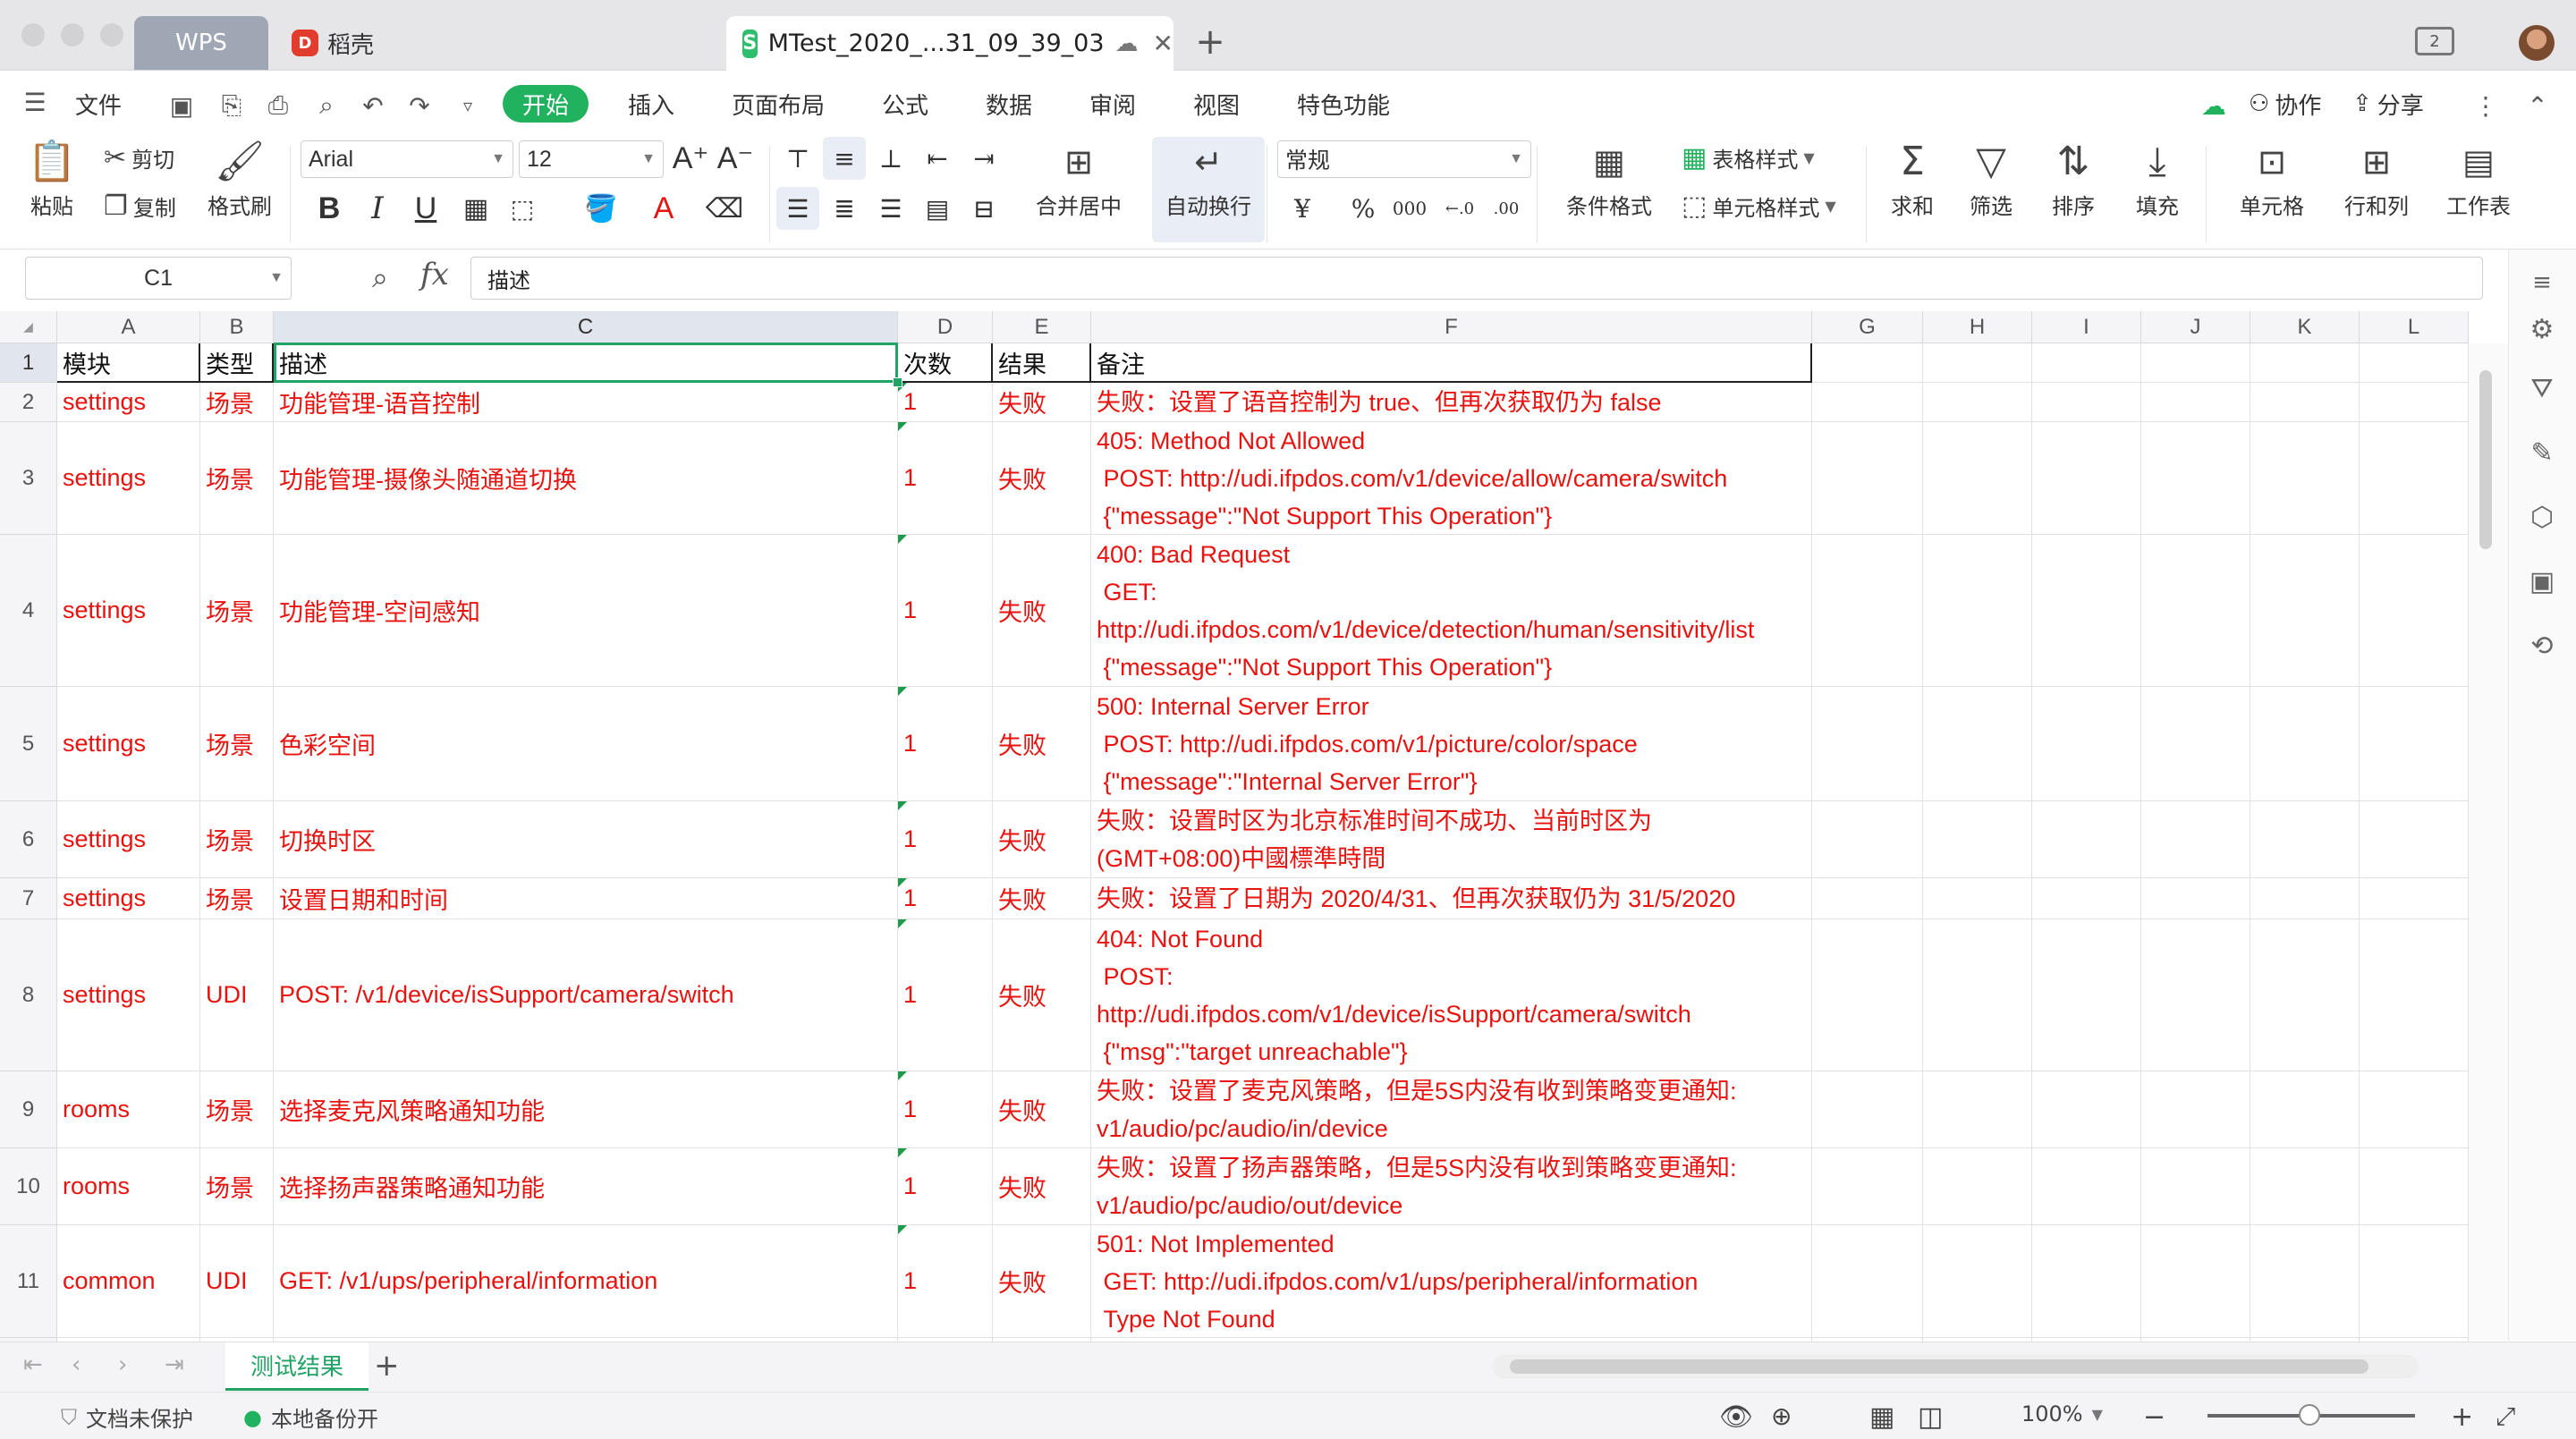 The width and height of the screenshot is (2576, 1439). Describe the element at coordinates (890, 209) in the screenshot. I see `align-right-icon: ☰` at that location.